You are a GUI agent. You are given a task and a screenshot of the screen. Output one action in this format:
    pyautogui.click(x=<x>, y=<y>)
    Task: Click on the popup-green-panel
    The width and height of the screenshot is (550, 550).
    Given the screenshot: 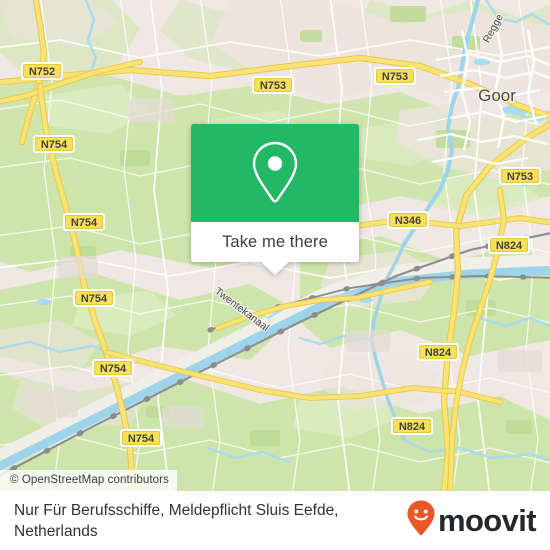 What is the action you would take?
    pyautogui.click(x=275, y=173)
    